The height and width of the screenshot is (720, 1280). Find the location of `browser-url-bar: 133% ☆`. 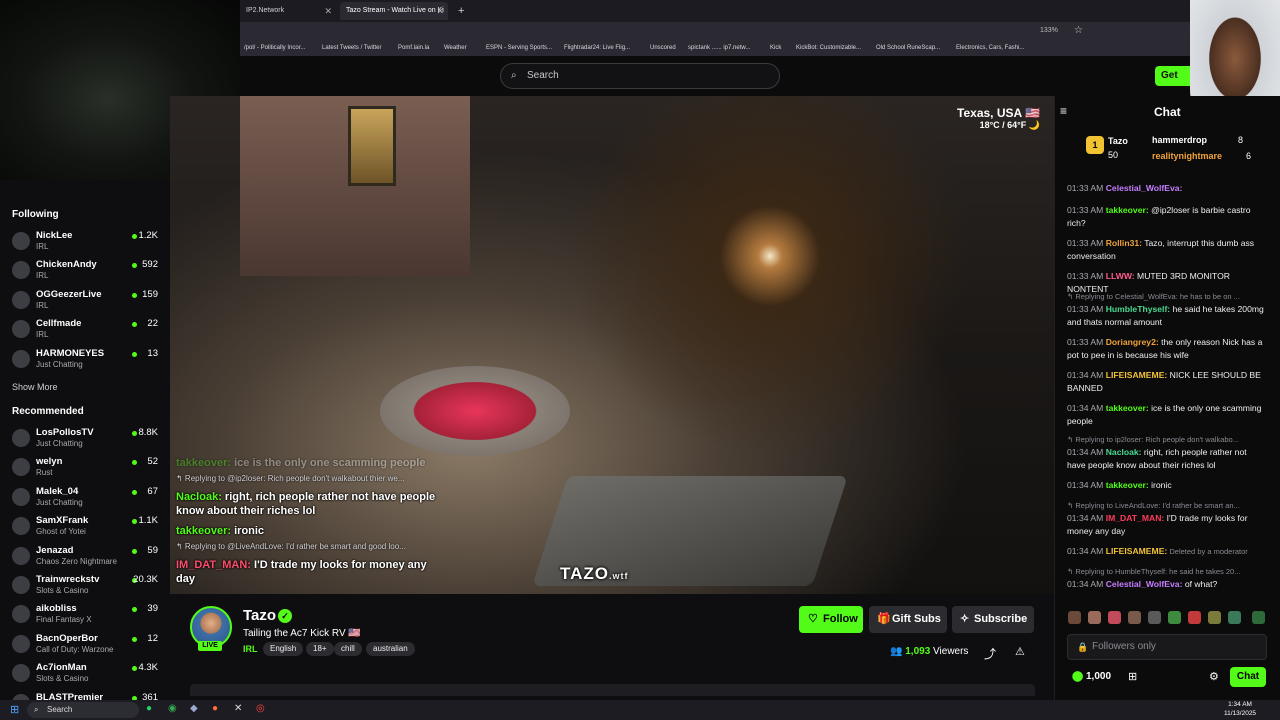

browser-url-bar: 133% ☆ is located at coordinates (760, 32).